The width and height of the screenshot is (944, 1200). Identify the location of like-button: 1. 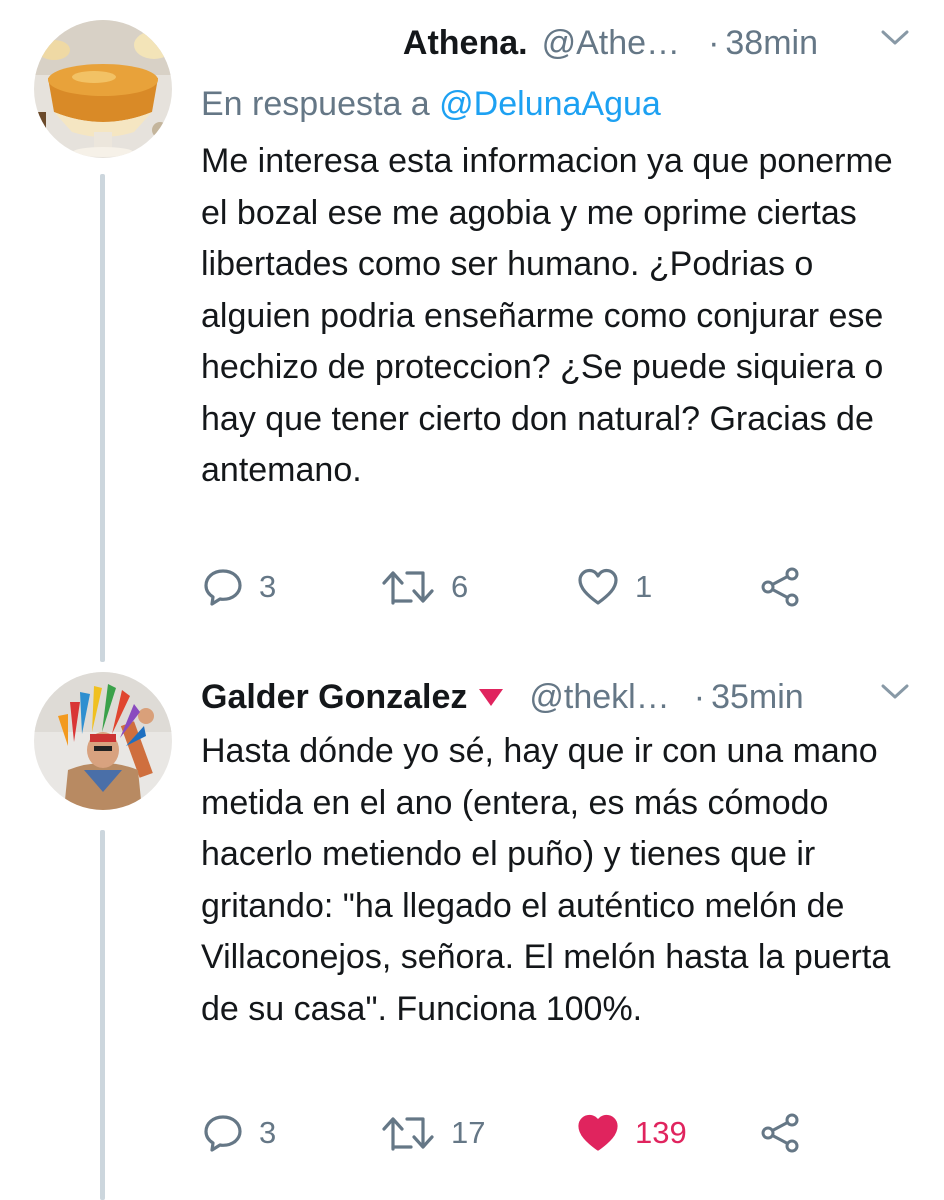
(614, 587).